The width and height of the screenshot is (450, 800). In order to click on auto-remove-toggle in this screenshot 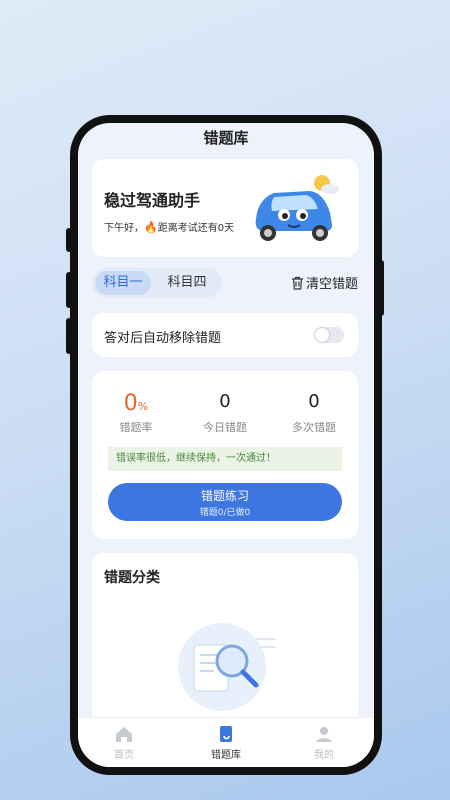, I will do `click(329, 335)`.